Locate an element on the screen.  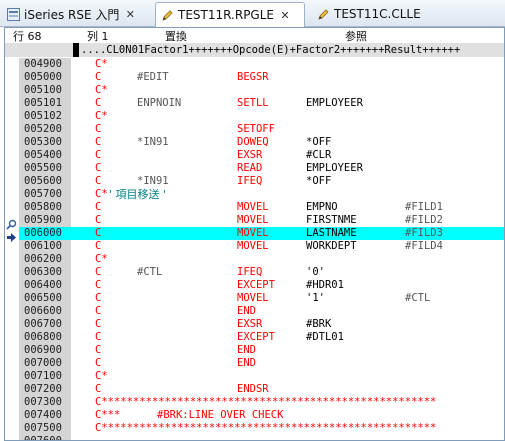
result-field: #CTL is located at coordinates (418, 298).